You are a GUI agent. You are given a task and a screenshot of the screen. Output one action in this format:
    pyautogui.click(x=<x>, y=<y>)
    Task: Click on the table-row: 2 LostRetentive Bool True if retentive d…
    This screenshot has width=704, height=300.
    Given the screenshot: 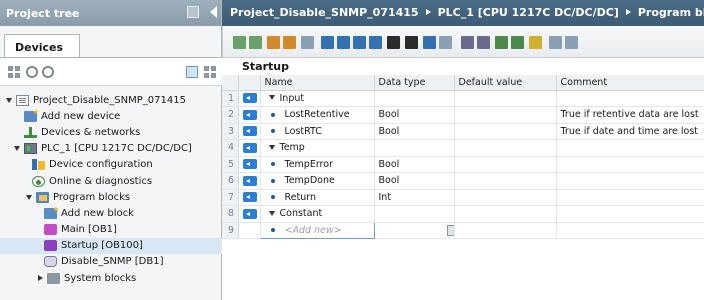 What is the action you would take?
    pyautogui.click(x=463, y=115)
    